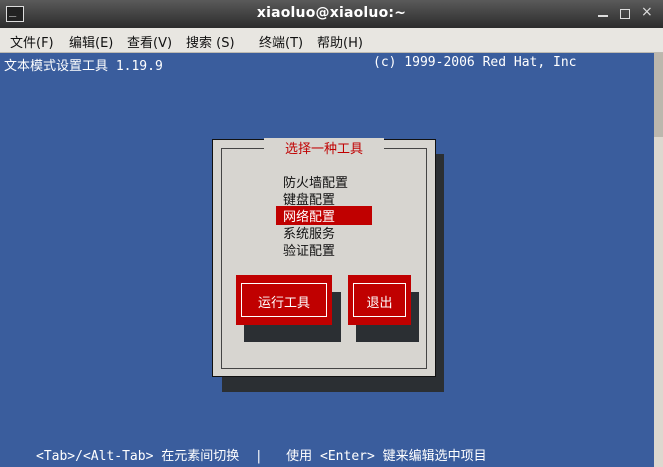 This screenshot has height=467, width=663. What do you see at coordinates (625, 14) in the screenshot?
I see `maximize-icon` at bounding box center [625, 14].